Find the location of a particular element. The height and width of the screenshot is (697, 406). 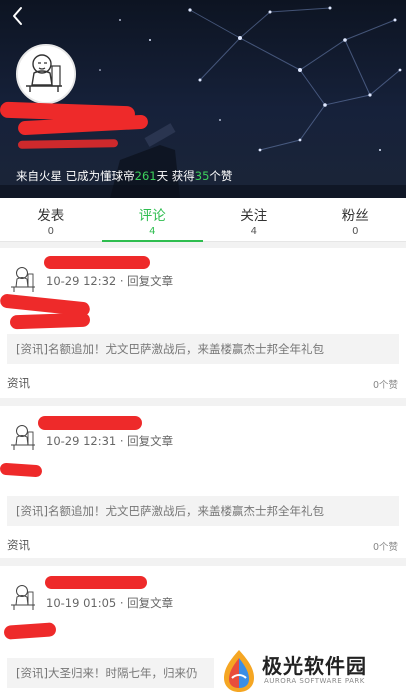

comment-time: 10-29 12:32 is located at coordinates (81, 281).